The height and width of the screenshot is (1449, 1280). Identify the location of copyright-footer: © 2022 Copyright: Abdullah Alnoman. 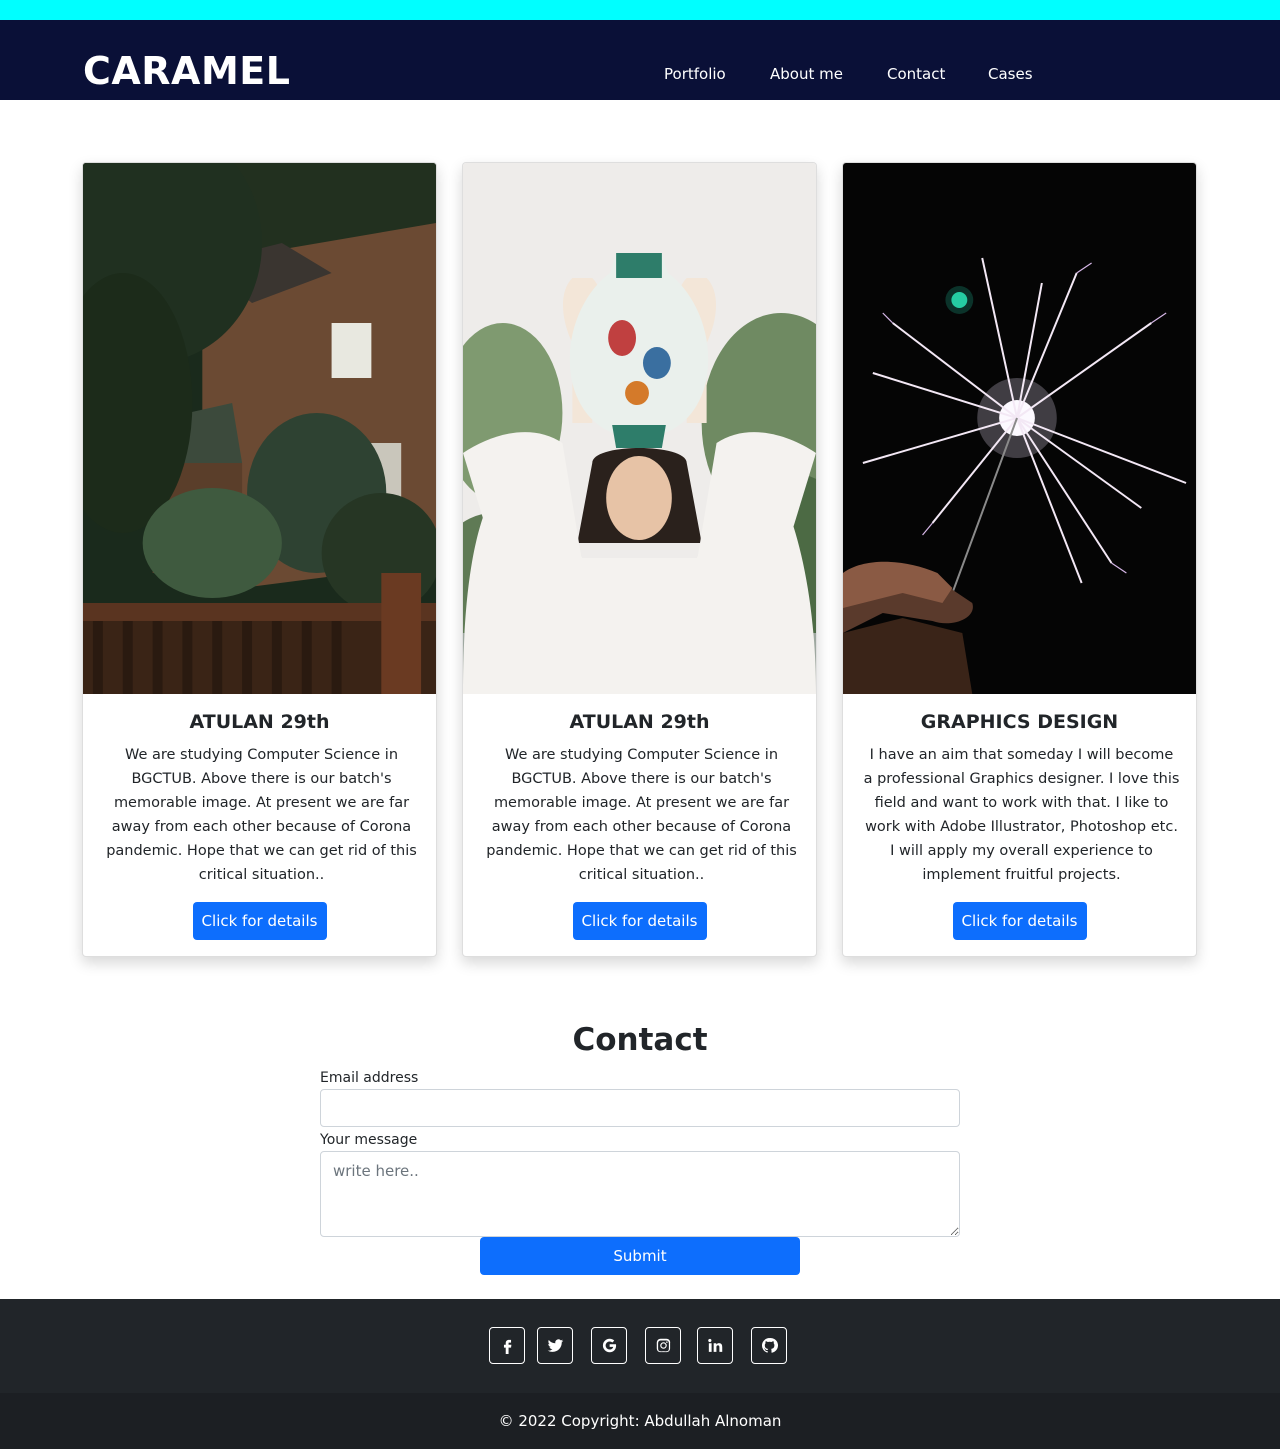
(640, 1421).